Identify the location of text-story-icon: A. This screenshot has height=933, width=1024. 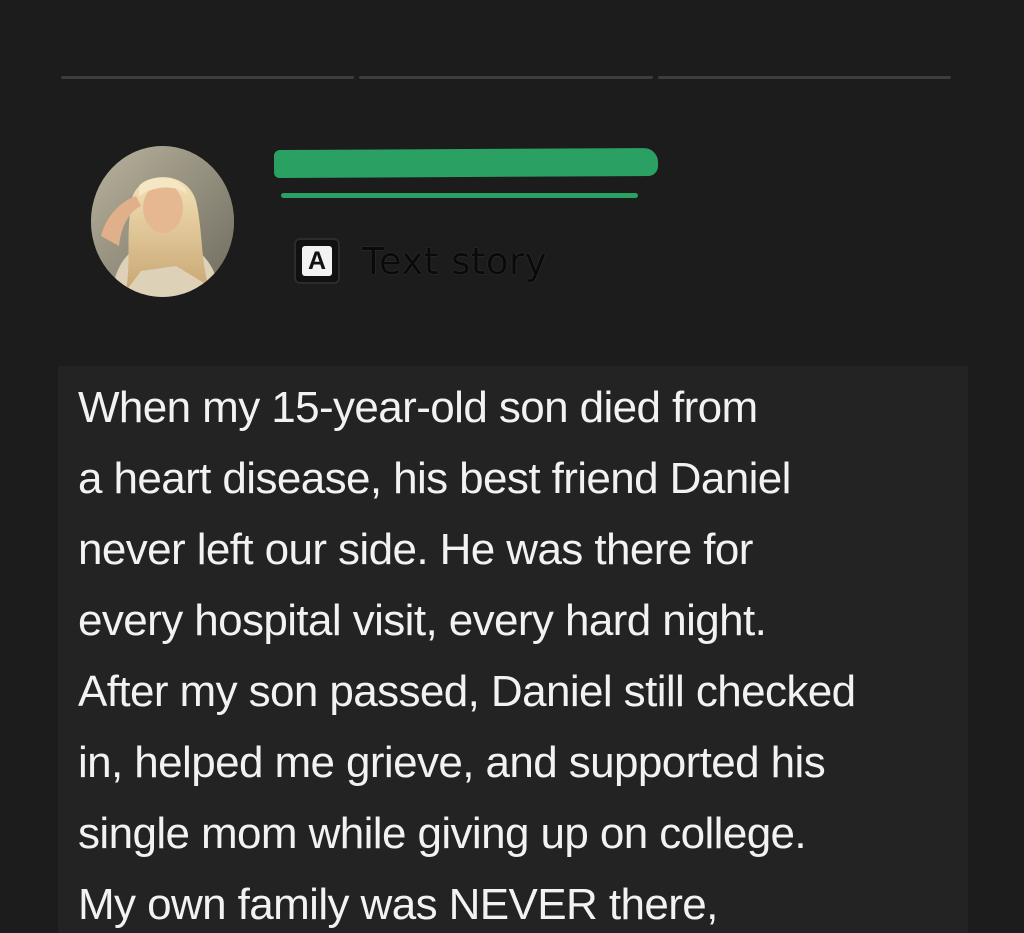
(317, 261).